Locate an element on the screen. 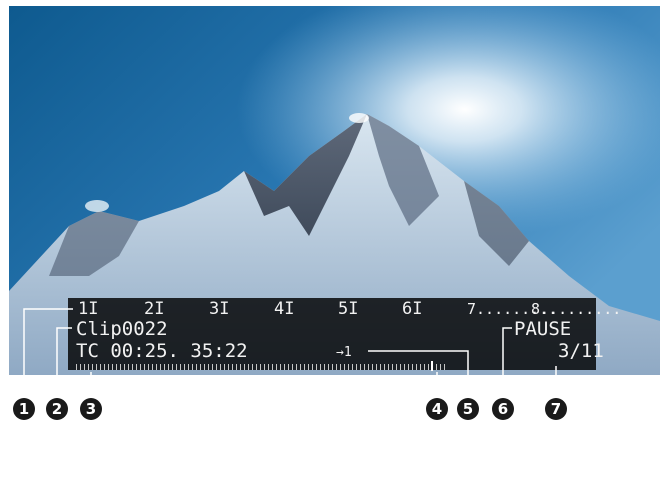 This screenshot has height=479, width=666. callout-5: 5 is located at coordinates (468, 409).